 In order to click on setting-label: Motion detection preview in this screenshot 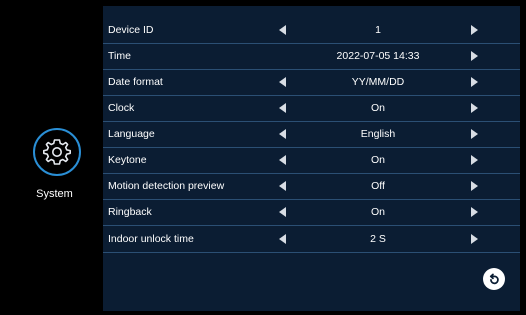, I will do `click(166, 186)`.